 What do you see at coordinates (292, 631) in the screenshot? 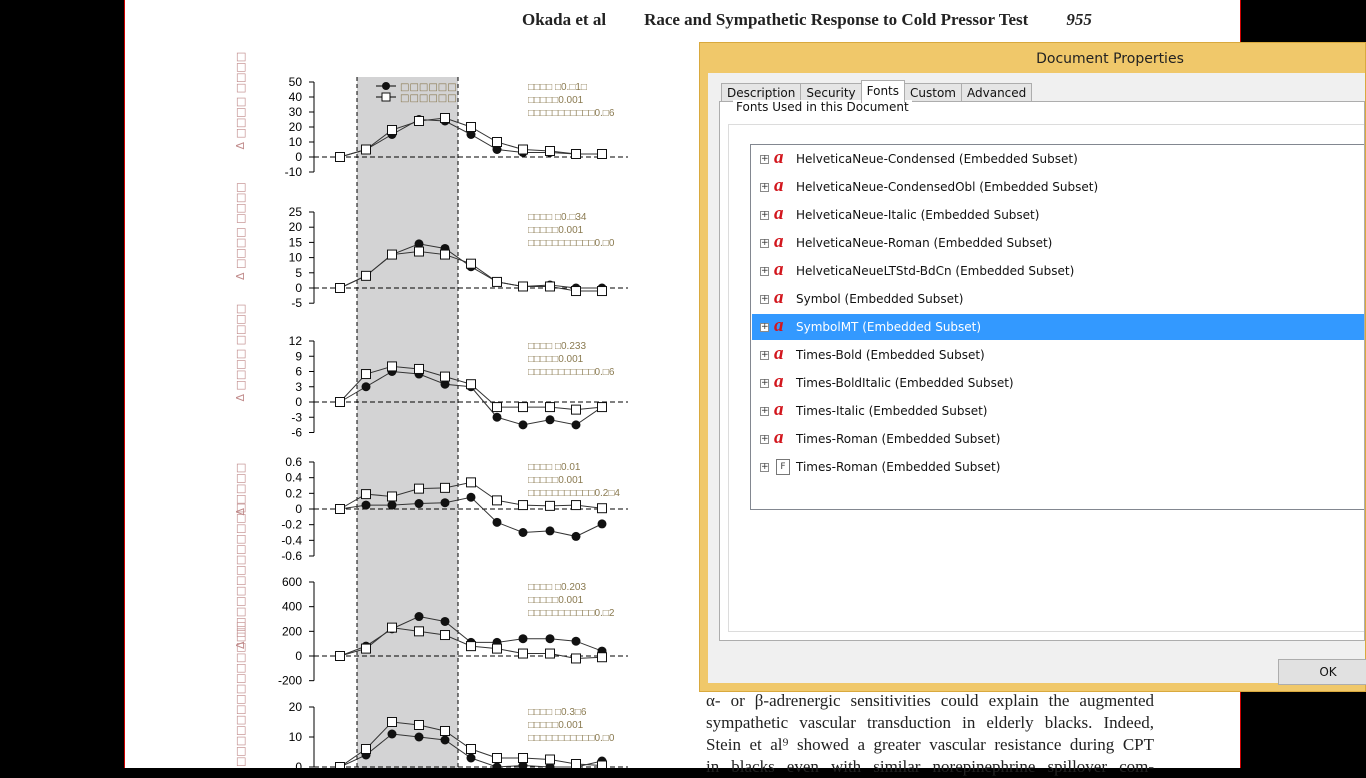
I see `y-tick-label: 200` at bounding box center [292, 631].